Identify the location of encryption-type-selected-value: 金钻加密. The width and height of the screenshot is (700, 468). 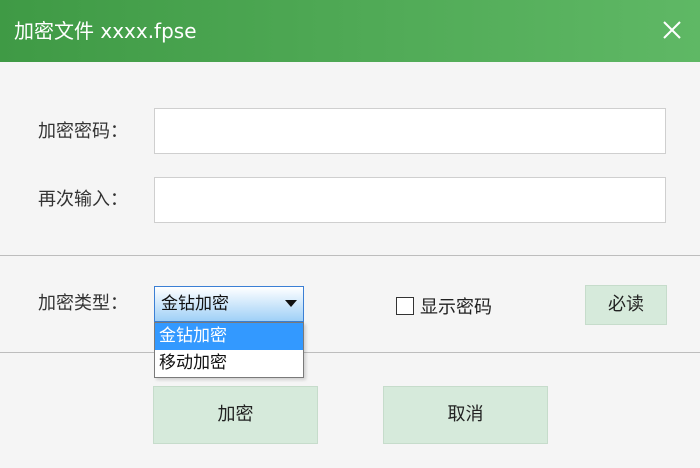
(195, 304).